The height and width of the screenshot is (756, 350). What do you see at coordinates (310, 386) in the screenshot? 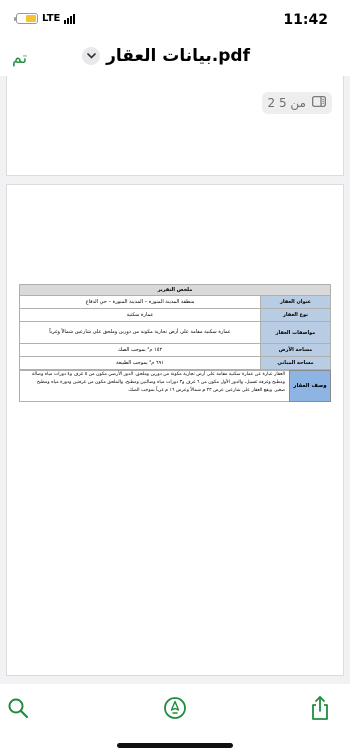
I see `description-label: وصف العقار` at bounding box center [310, 386].